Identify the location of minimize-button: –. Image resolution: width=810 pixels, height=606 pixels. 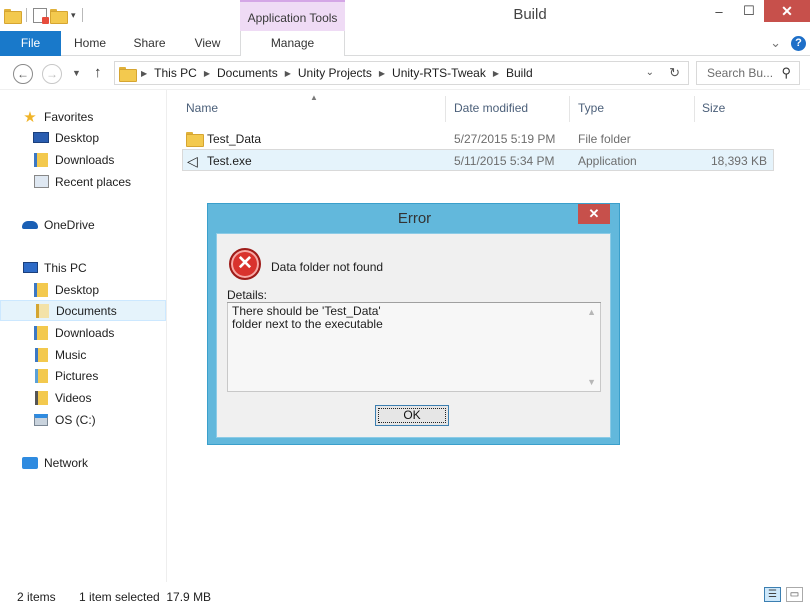
(719, 11).